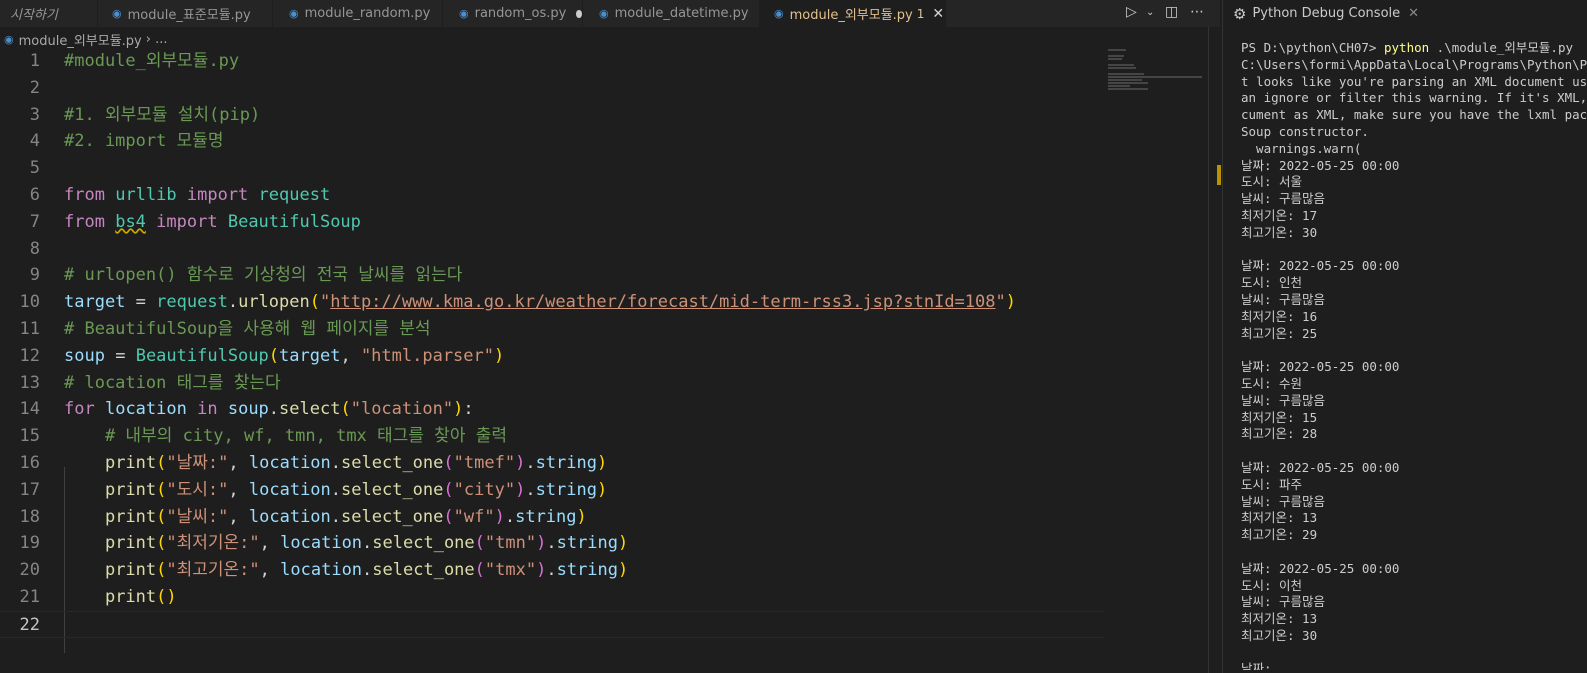 The height and width of the screenshot is (673, 1587). Describe the element at coordinates (423, 543) in the screenshot. I see `code-token: select_one` at that location.